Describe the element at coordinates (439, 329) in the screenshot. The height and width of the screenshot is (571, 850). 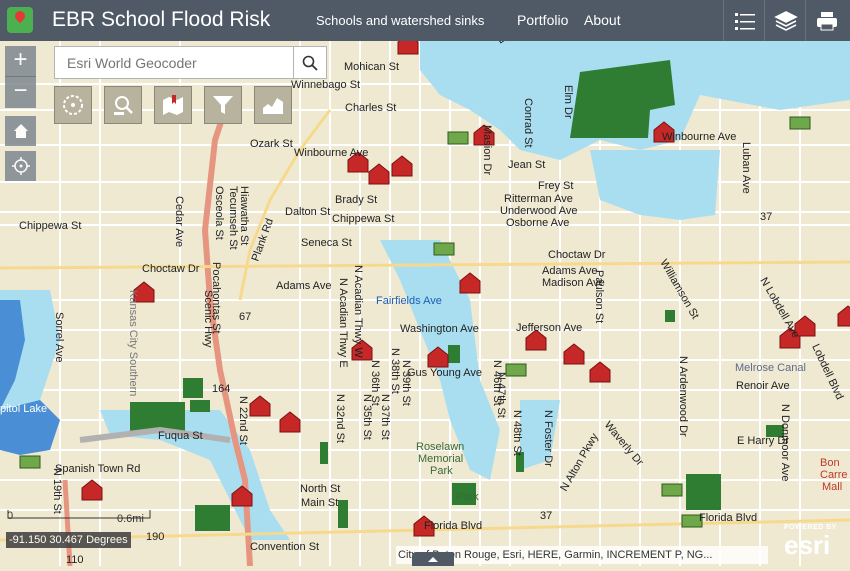
I see `svg-text: Washington Ave` at that location.